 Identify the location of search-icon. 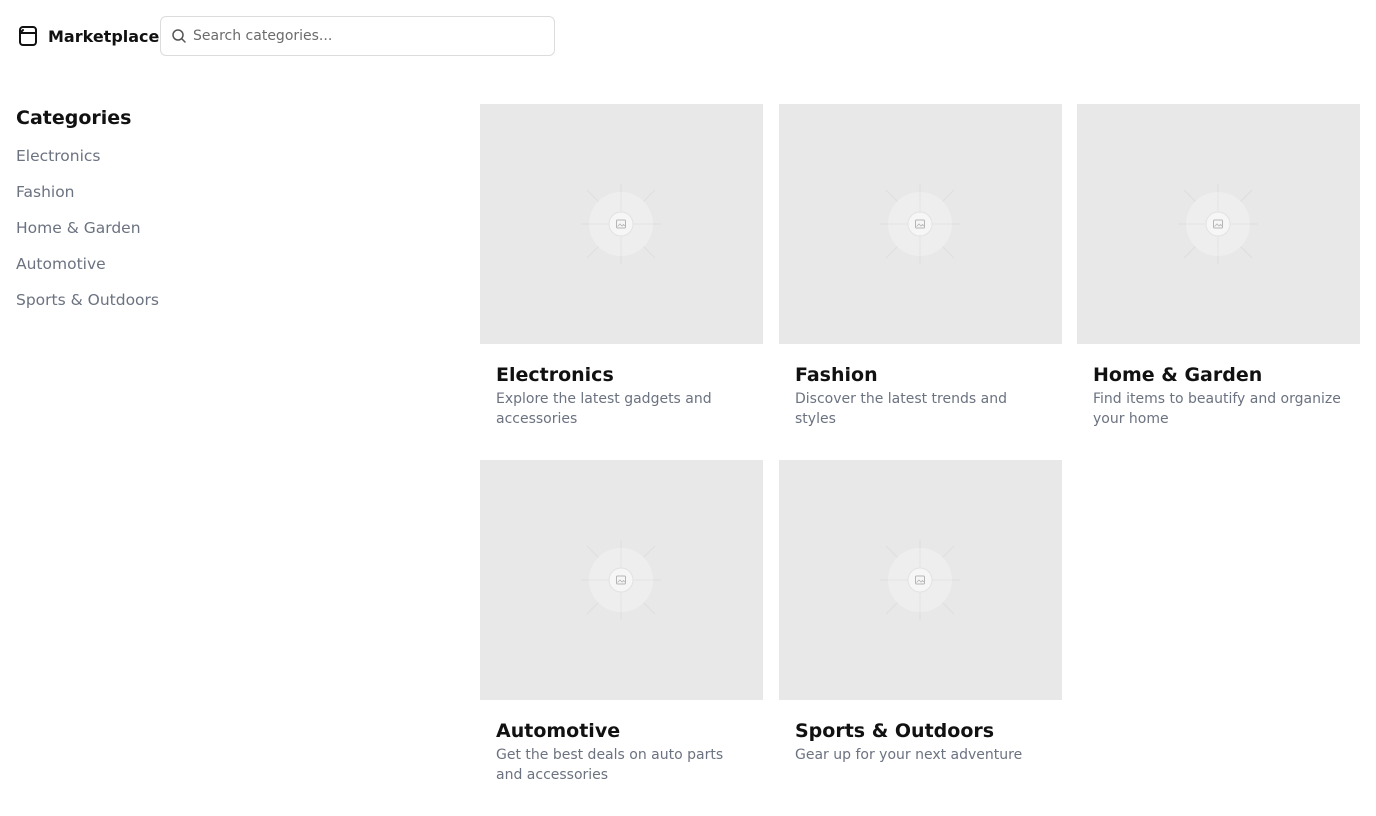
(179, 36).